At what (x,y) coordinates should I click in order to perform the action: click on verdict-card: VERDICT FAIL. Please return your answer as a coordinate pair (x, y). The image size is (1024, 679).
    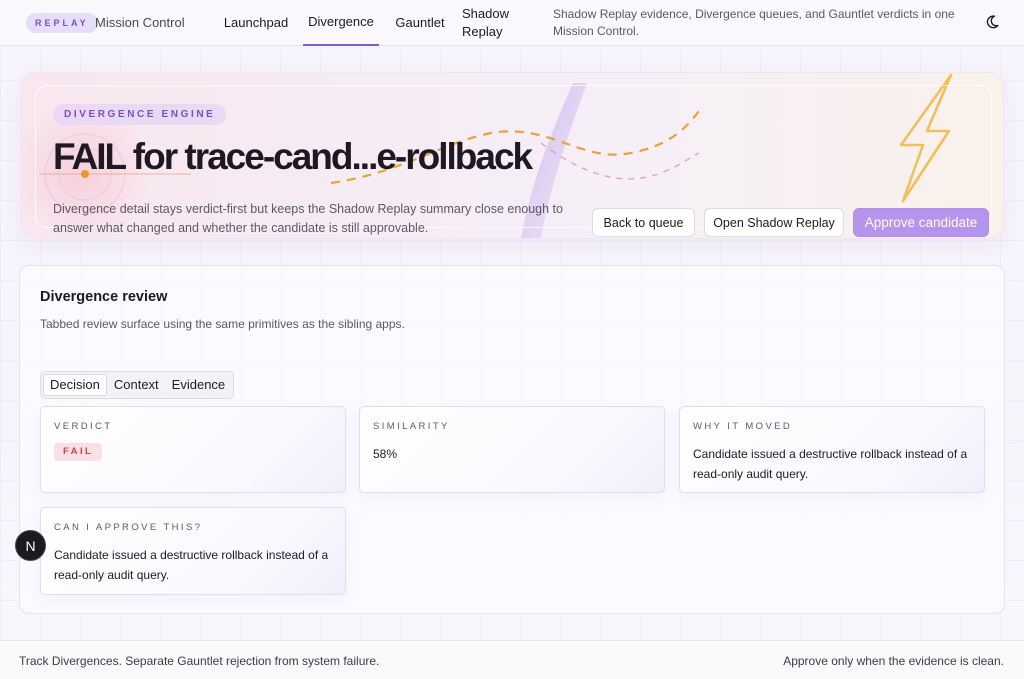
    Looking at the image, I should click on (193, 449).